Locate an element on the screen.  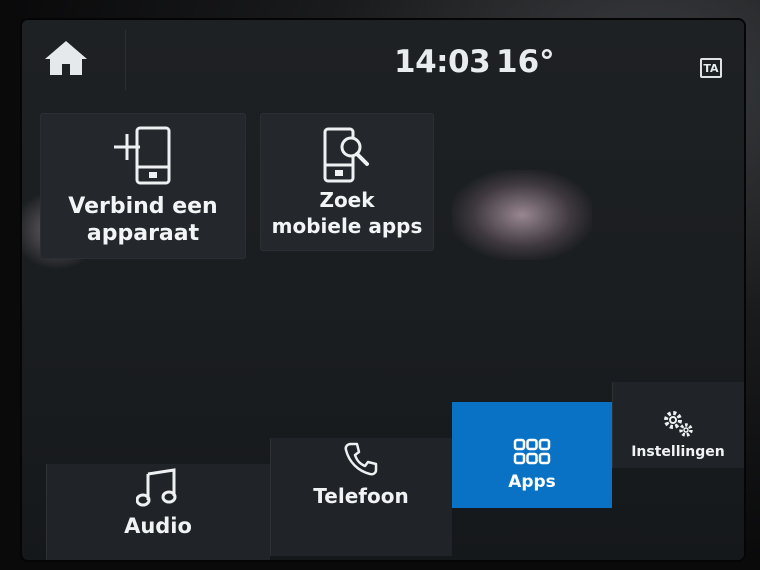
connect-device-tile: Verbind een apparaat is located at coordinates (143, 186).